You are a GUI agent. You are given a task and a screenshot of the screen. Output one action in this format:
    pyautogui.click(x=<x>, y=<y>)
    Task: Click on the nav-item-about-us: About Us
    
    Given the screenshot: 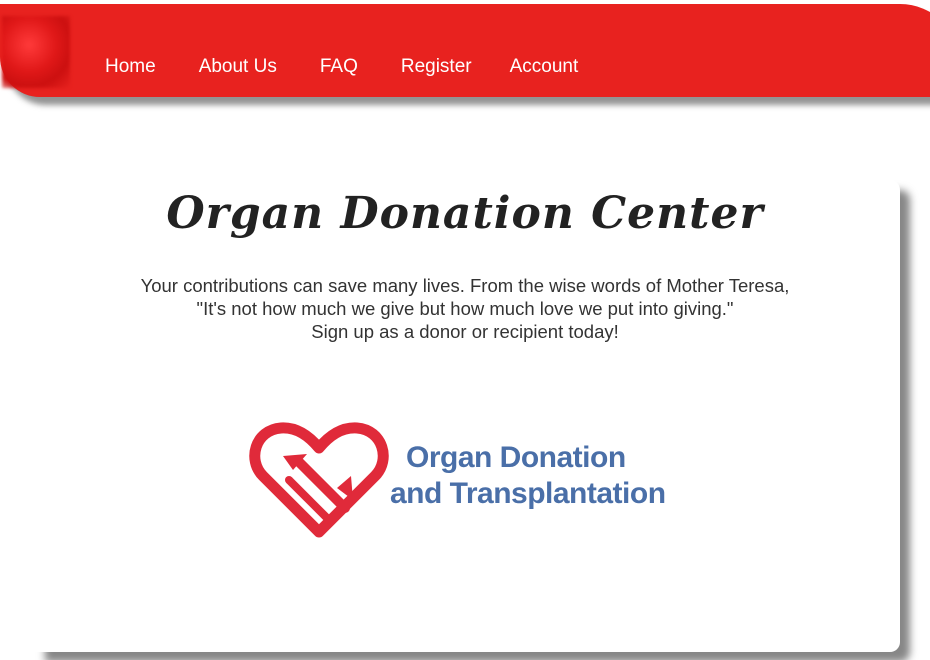 What is the action you would take?
    pyautogui.click(x=238, y=67)
    